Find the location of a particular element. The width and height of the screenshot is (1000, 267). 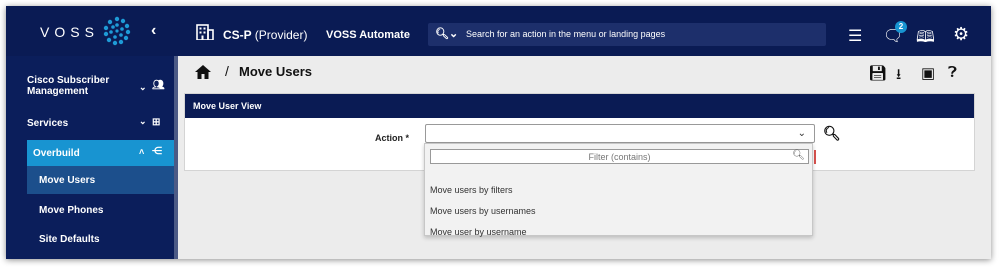

sidebar-item-label: Services is located at coordinates (48, 123).